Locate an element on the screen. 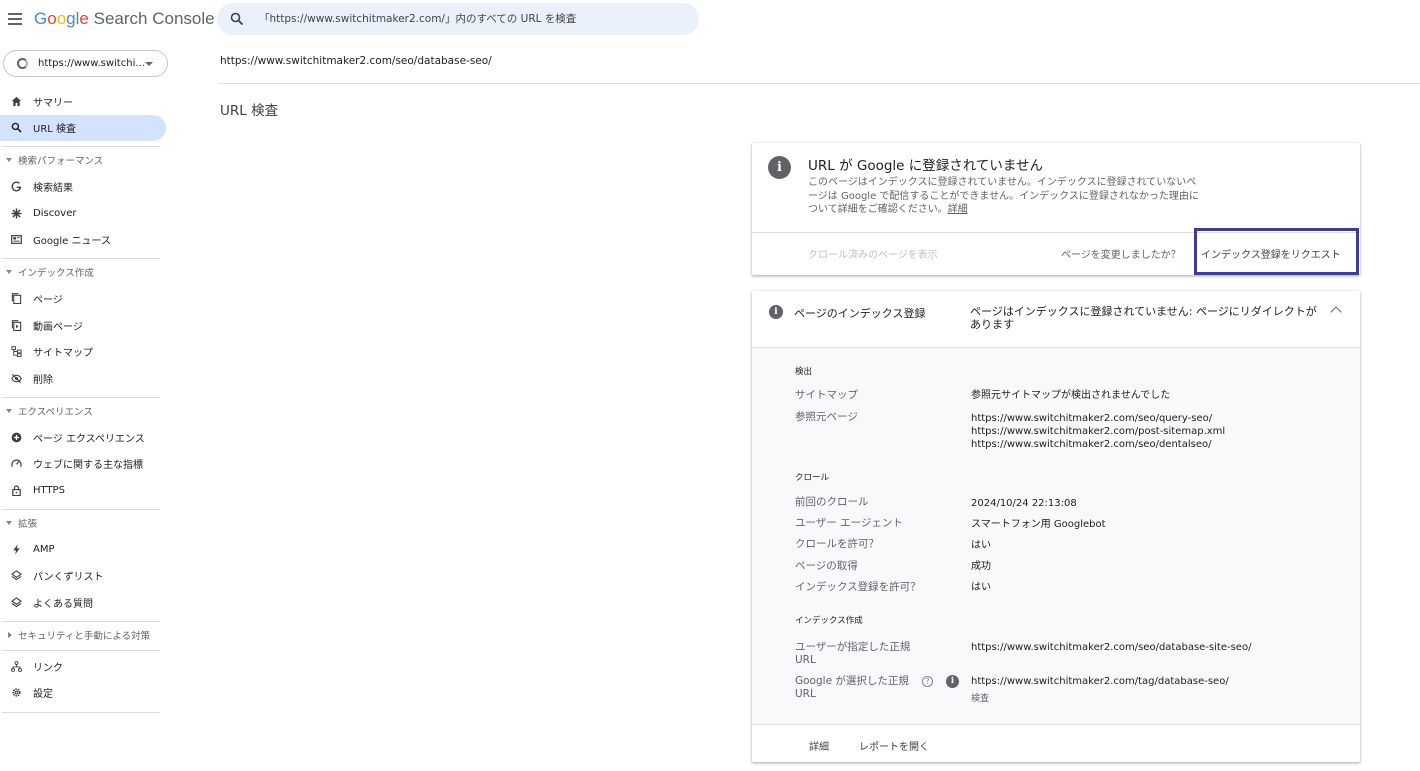 Image resolution: width=1420 pixels, height=771 pixels. sidebar-item-label: 削除 is located at coordinates (43, 380).